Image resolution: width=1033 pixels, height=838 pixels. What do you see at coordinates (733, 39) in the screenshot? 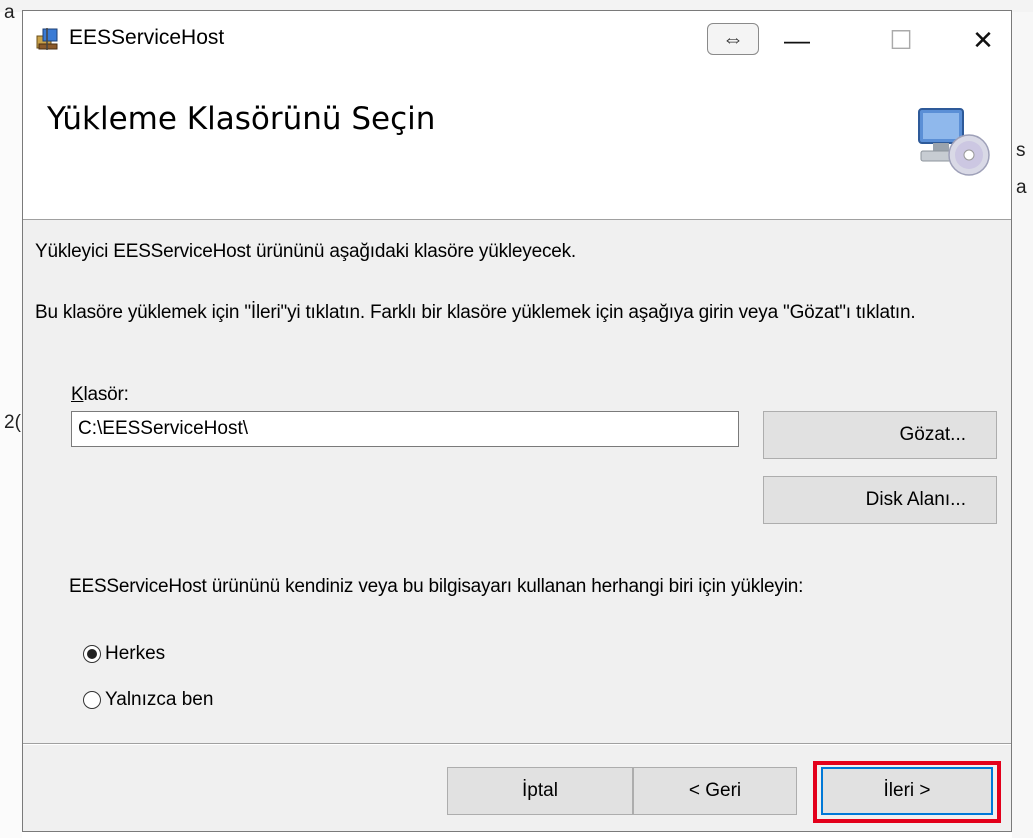
I see `resize-arrows-icon: ⇔` at bounding box center [733, 39].